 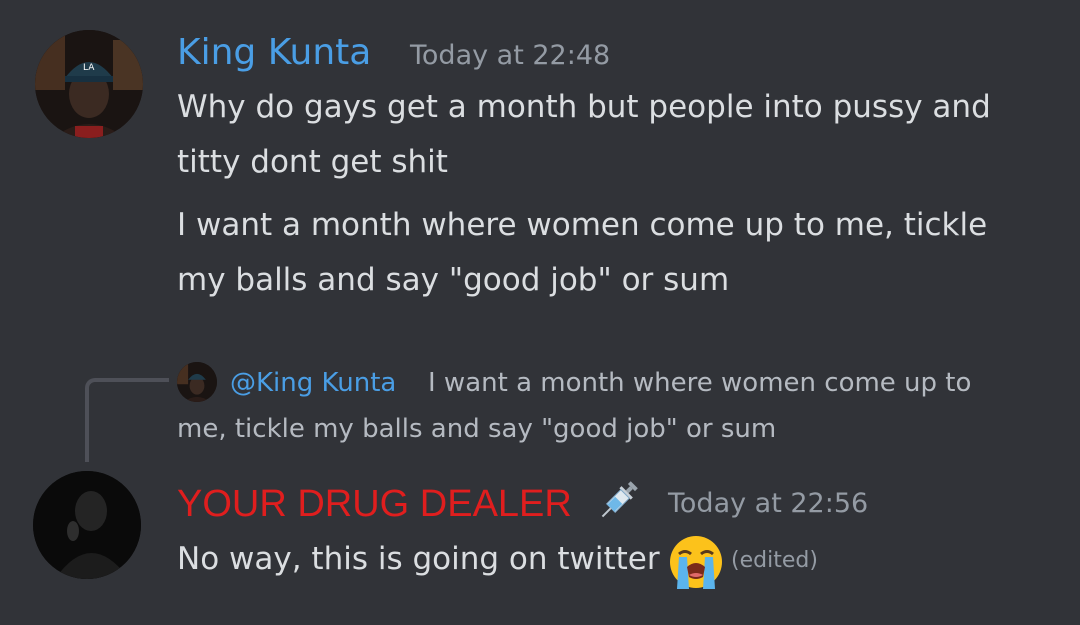 What do you see at coordinates (768, 503) in the screenshot?
I see `message-timestamp: Today at 22:56` at bounding box center [768, 503].